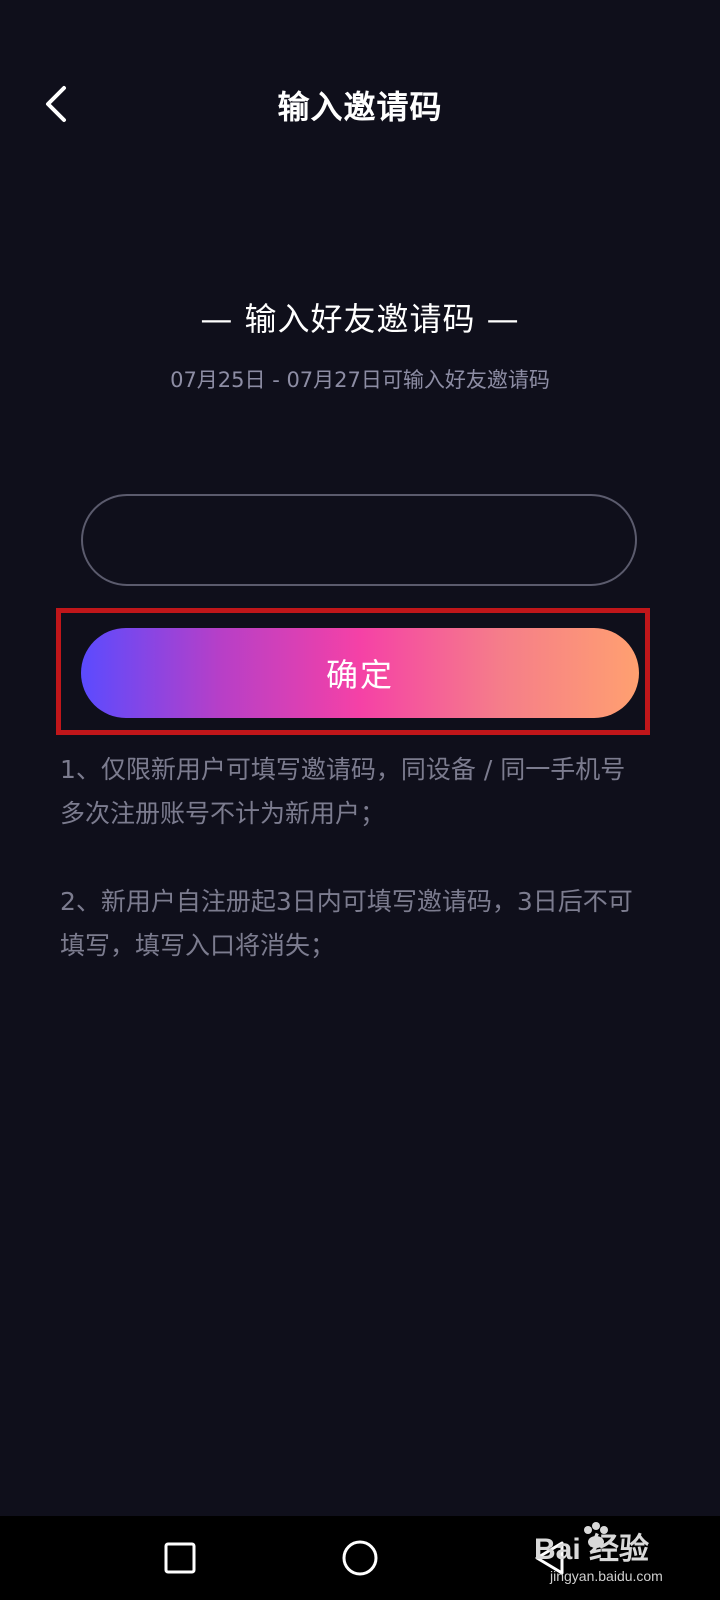 The height and width of the screenshot is (1600, 720). What do you see at coordinates (343, 791) in the screenshot?
I see `rule-item: 1、仅限新用户可填写邀请码，同设备 / 同一手机号多次注册账号不计为新用户；` at bounding box center [343, 791].